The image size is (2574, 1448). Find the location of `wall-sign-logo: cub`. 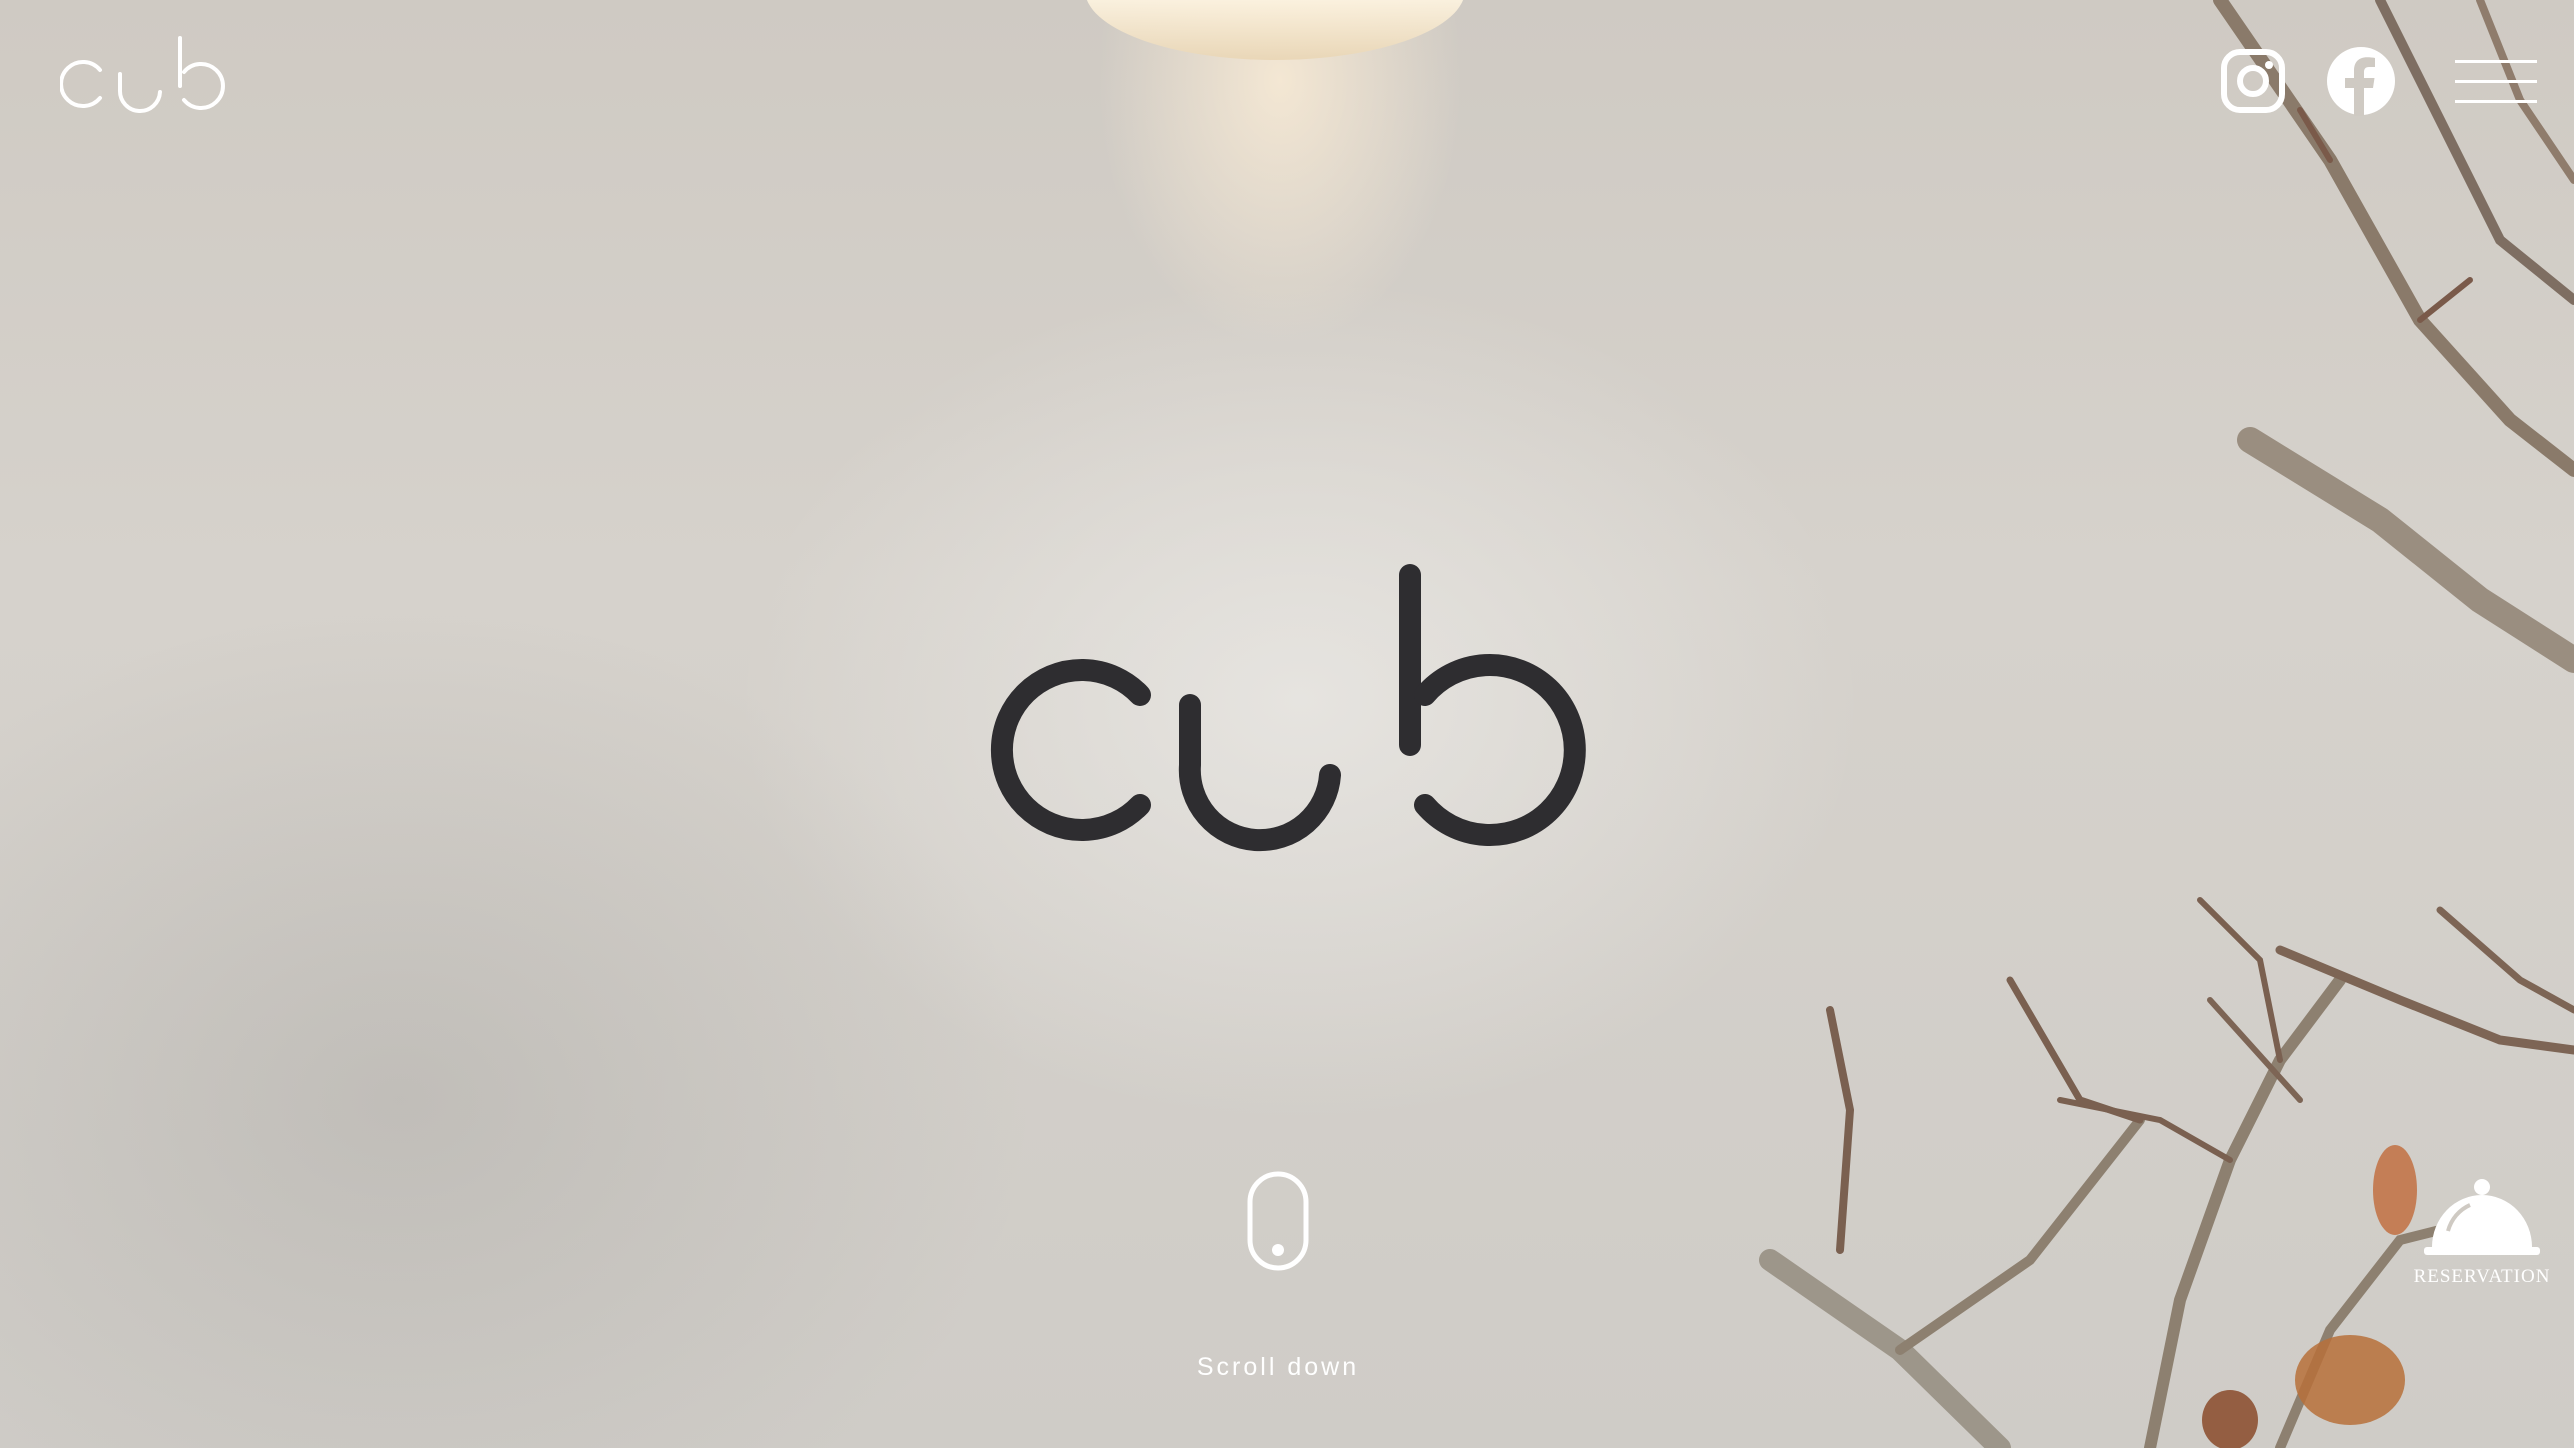

wall-sign-logo: cub is located at coordinates (1288, 708).